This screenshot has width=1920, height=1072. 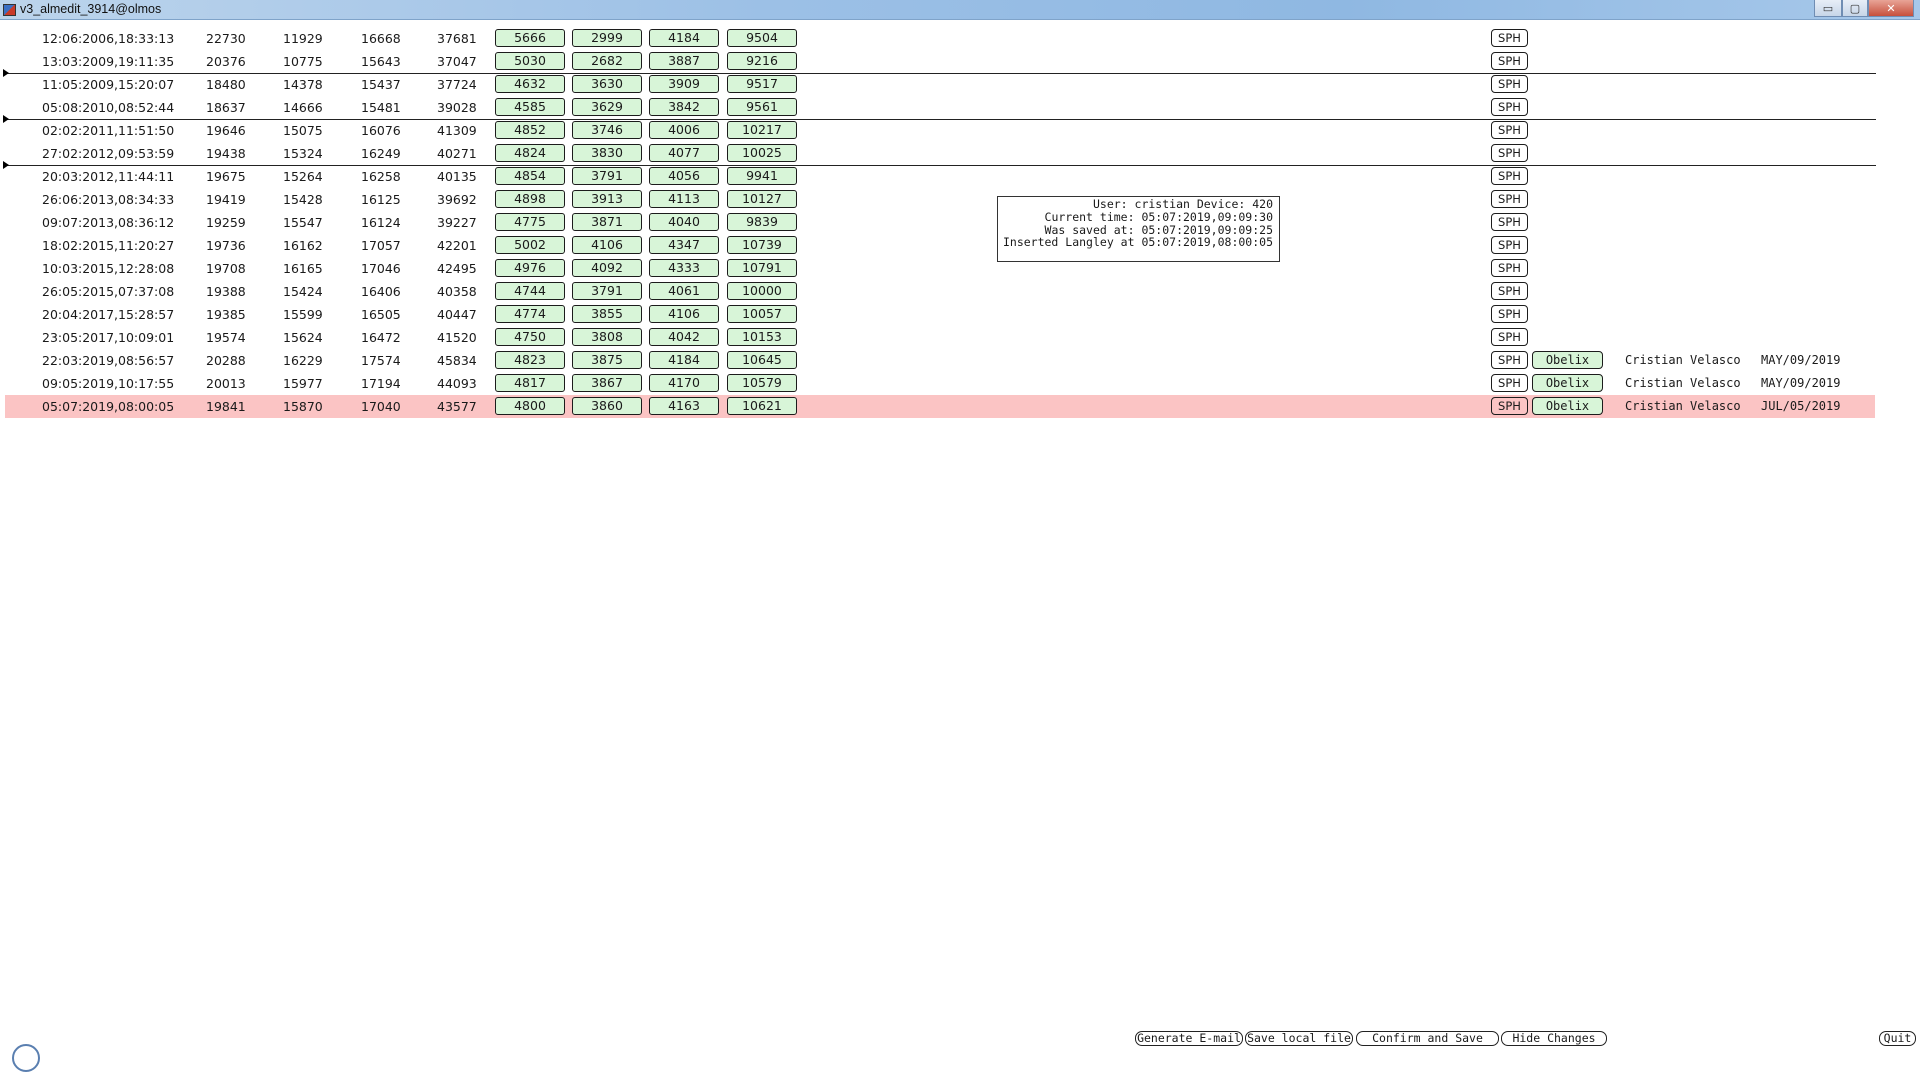 I want to click on value-button: 10153, so click(x=762, y=337).